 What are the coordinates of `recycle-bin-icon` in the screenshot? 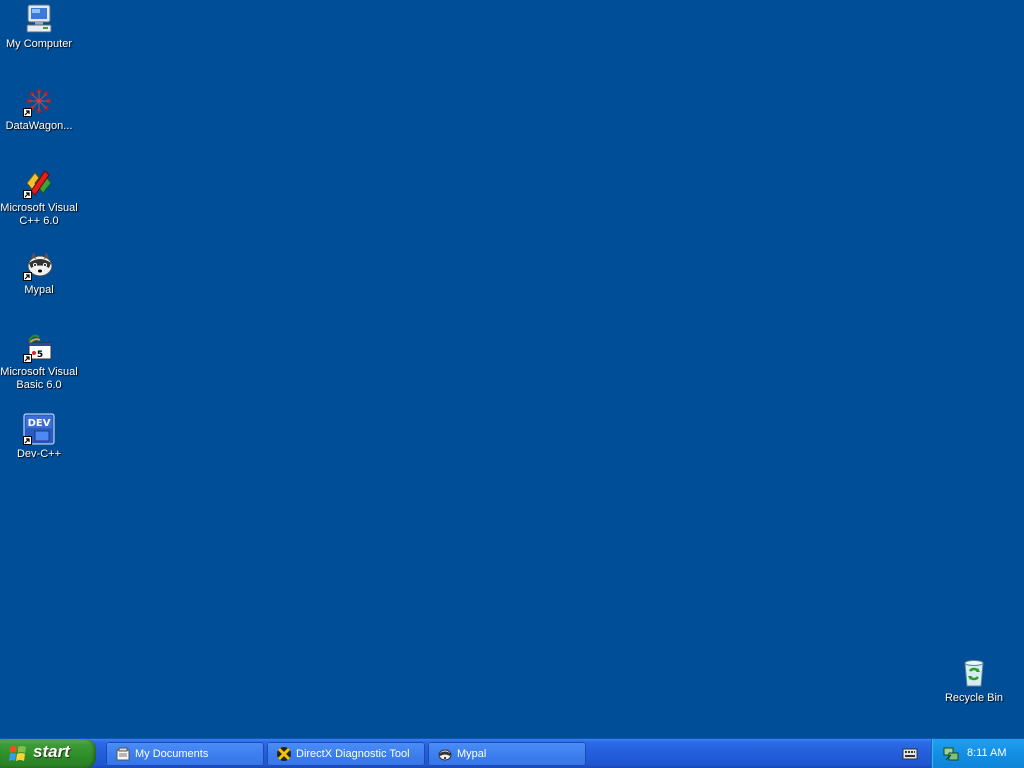 It's located at (974, 673).